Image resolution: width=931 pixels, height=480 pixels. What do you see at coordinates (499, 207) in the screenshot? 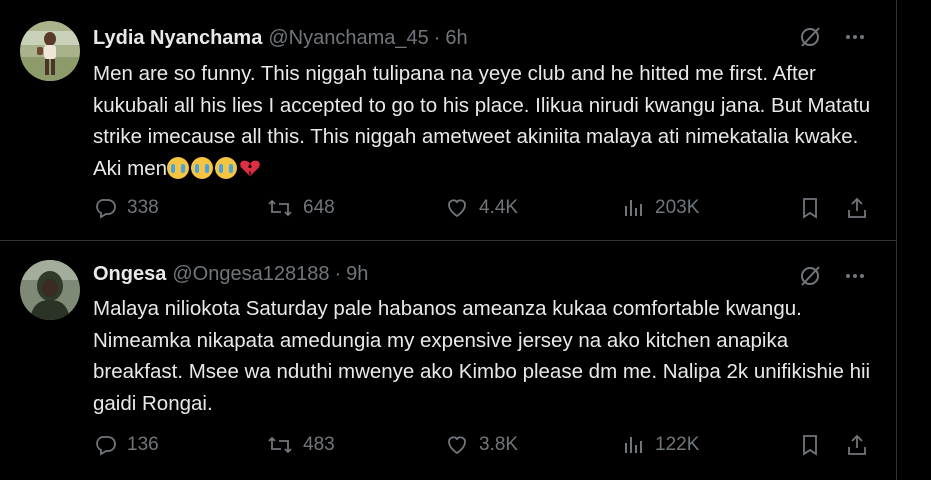
I see `like-count: 4.4K` at bounding box center [499, 207].